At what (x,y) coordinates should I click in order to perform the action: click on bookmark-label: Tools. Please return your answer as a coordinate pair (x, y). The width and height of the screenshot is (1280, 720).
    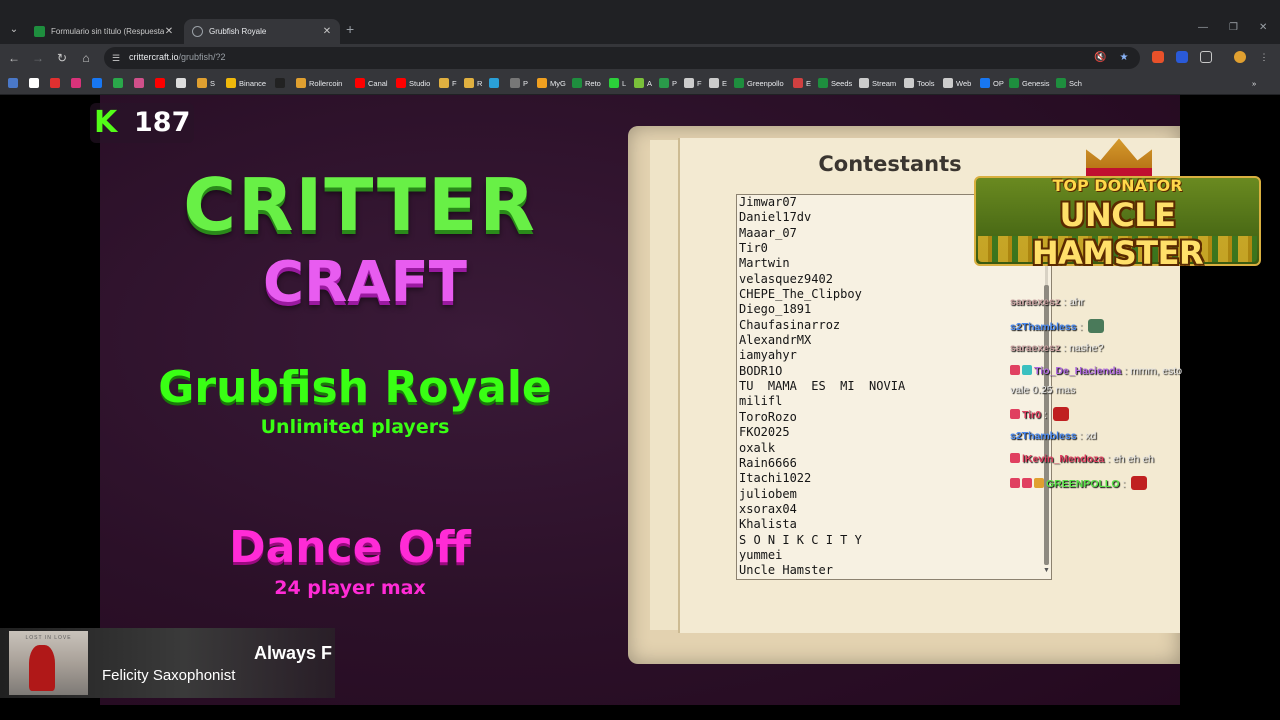
    Looking at the image, I should click on (926, 83).